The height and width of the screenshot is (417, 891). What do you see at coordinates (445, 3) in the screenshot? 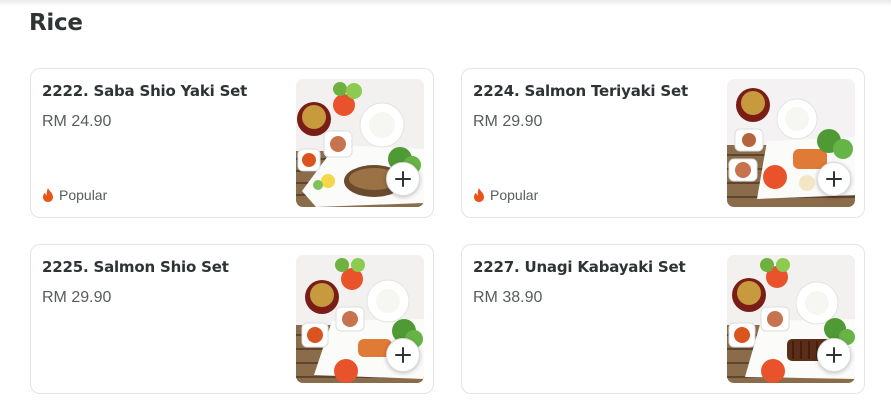
I see `header-shadow` at bounding box center [445, 3].